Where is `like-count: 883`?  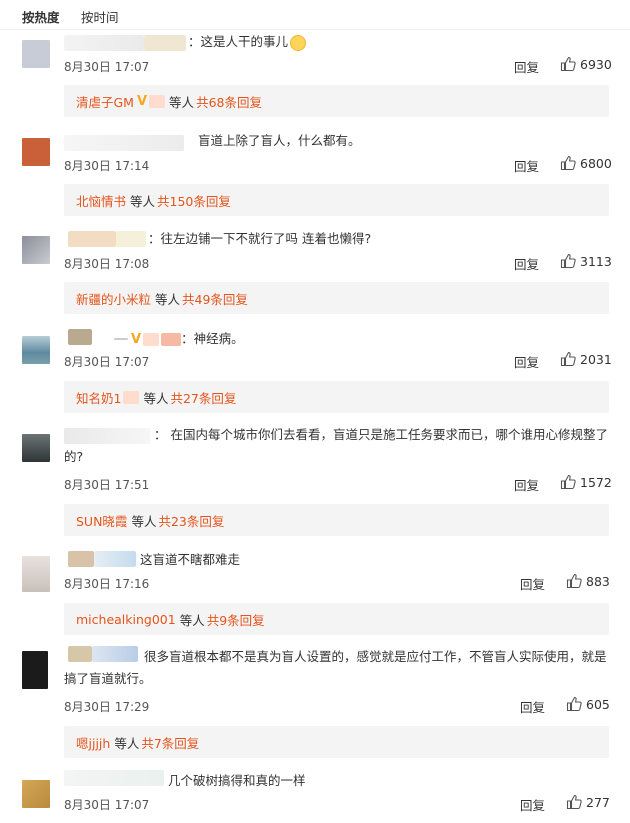
like-count: 883 is located at coordinates (598, 581).